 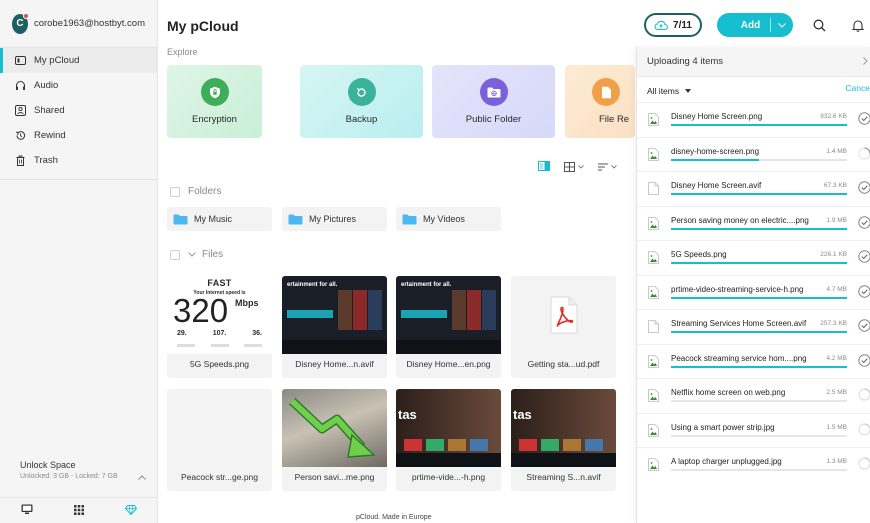 What do you see at coordinates (175, 254) in the screenshot?
I see `files-select-all-checkbox` at bounding box center [175, 254].